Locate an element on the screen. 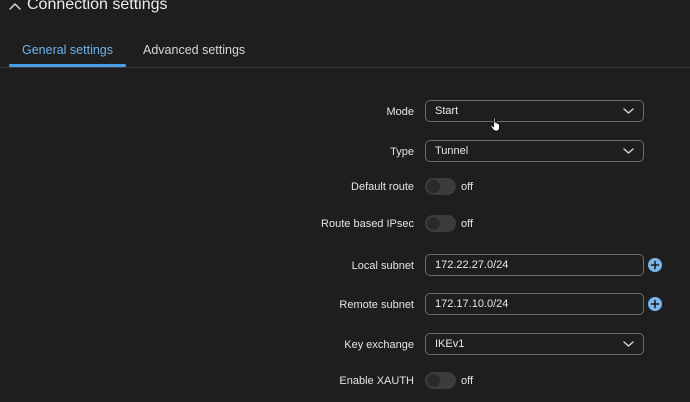  enable-xauth-state: off is located at coordinates (467, 381).